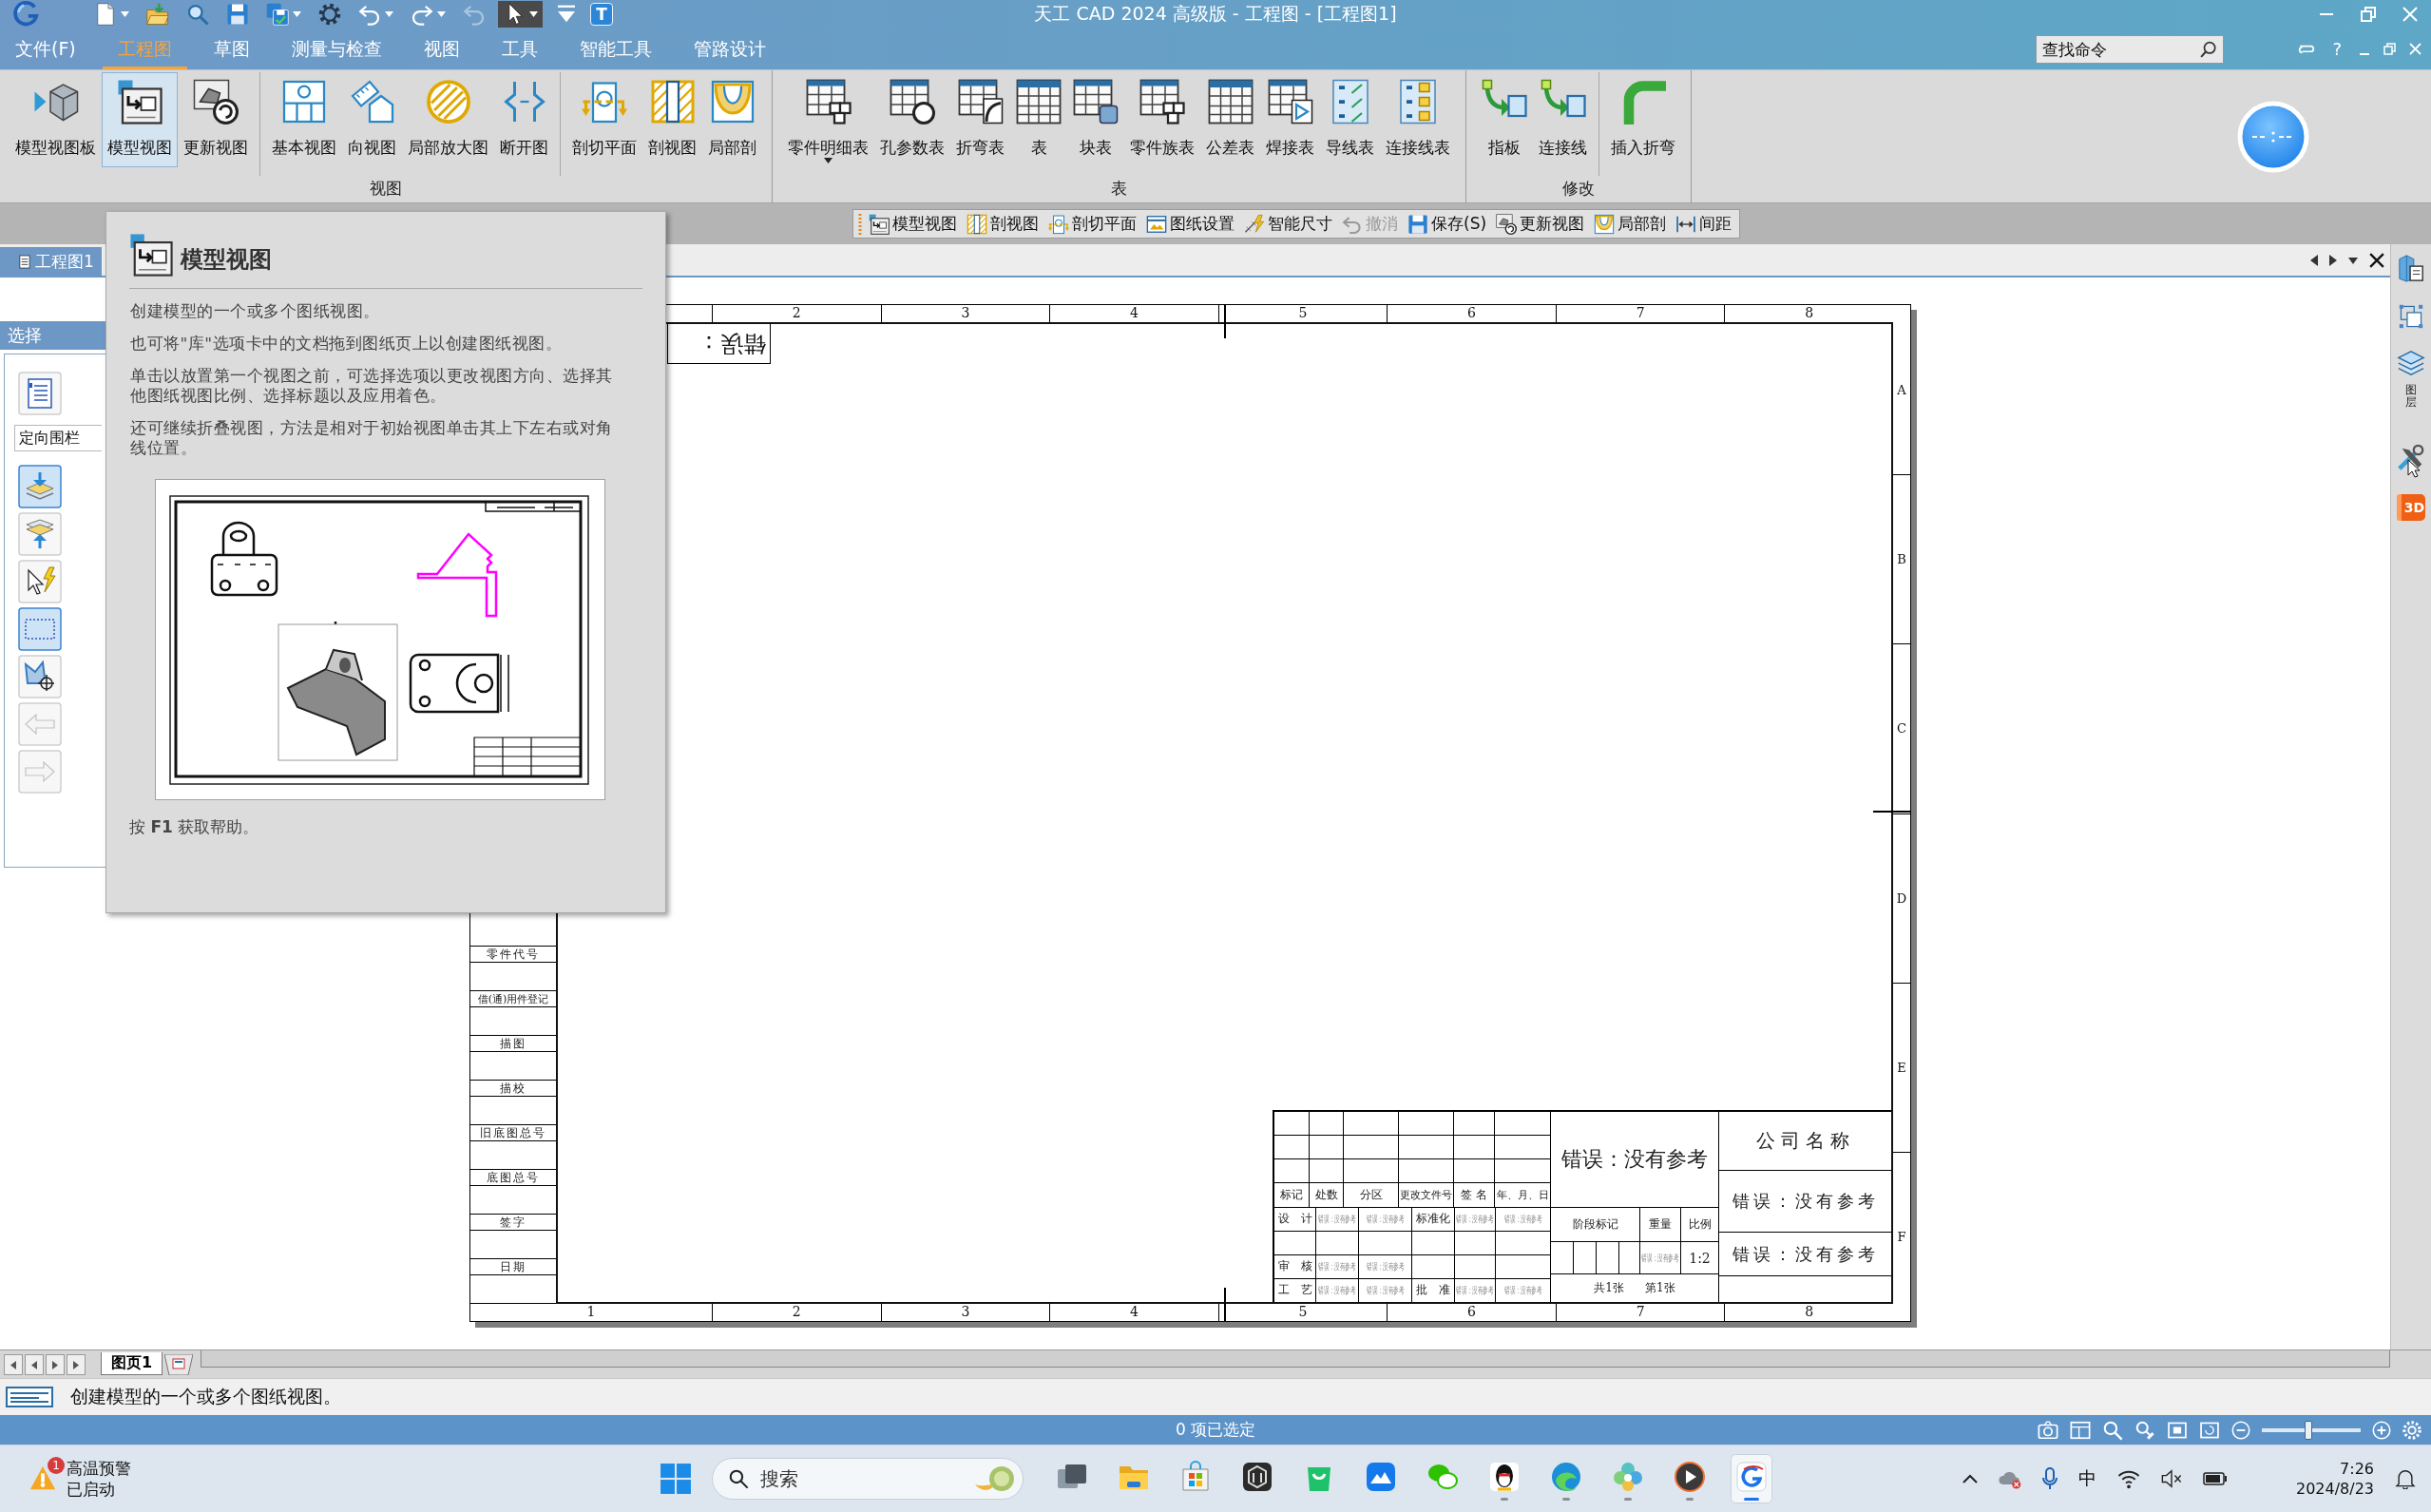 This screenshot has height=1512, width=2431. I want to click on ribbon-button: 局部放大图, so click(448, 119).